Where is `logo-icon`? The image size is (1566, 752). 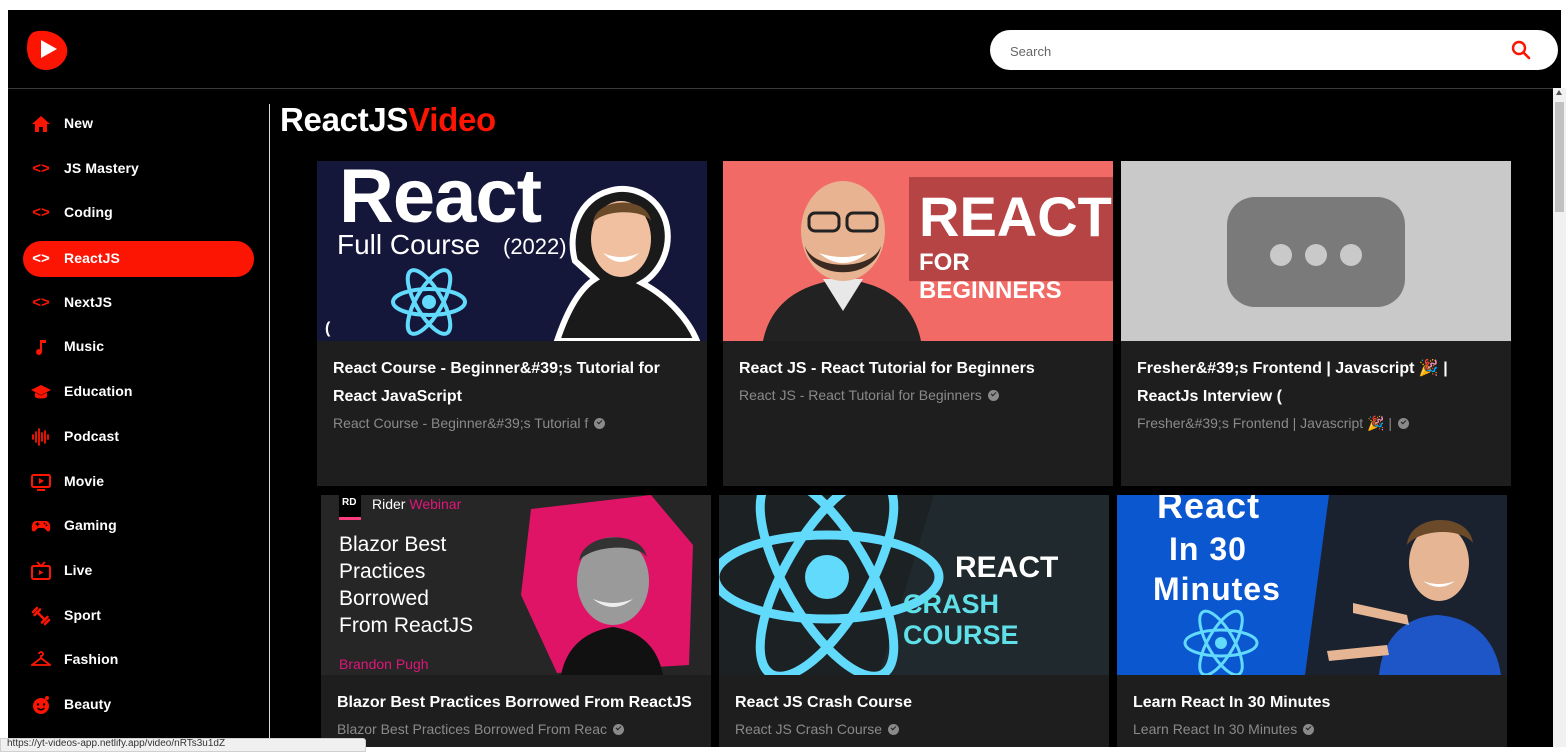 logo-icon is located at coordinates (47, 49).